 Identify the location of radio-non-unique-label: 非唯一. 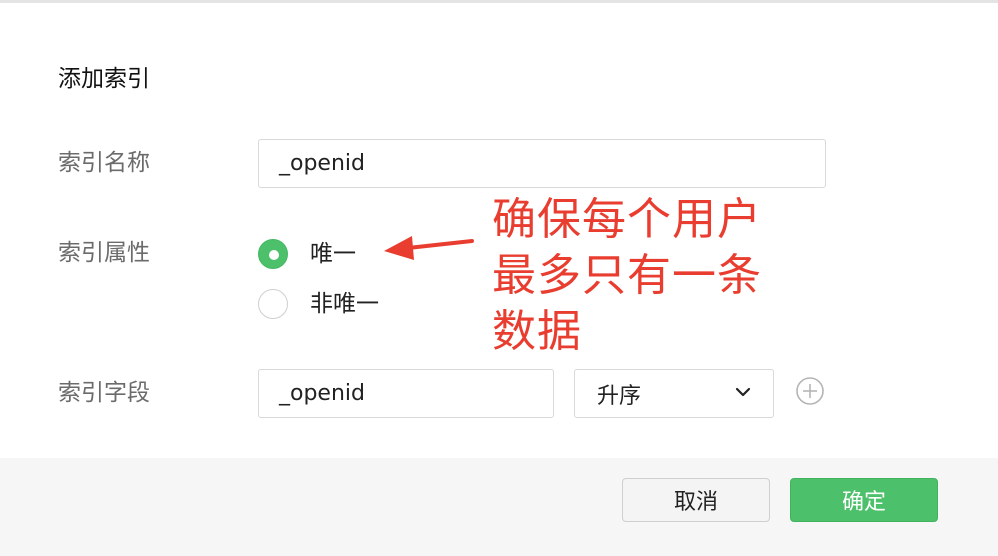
(344, 304).